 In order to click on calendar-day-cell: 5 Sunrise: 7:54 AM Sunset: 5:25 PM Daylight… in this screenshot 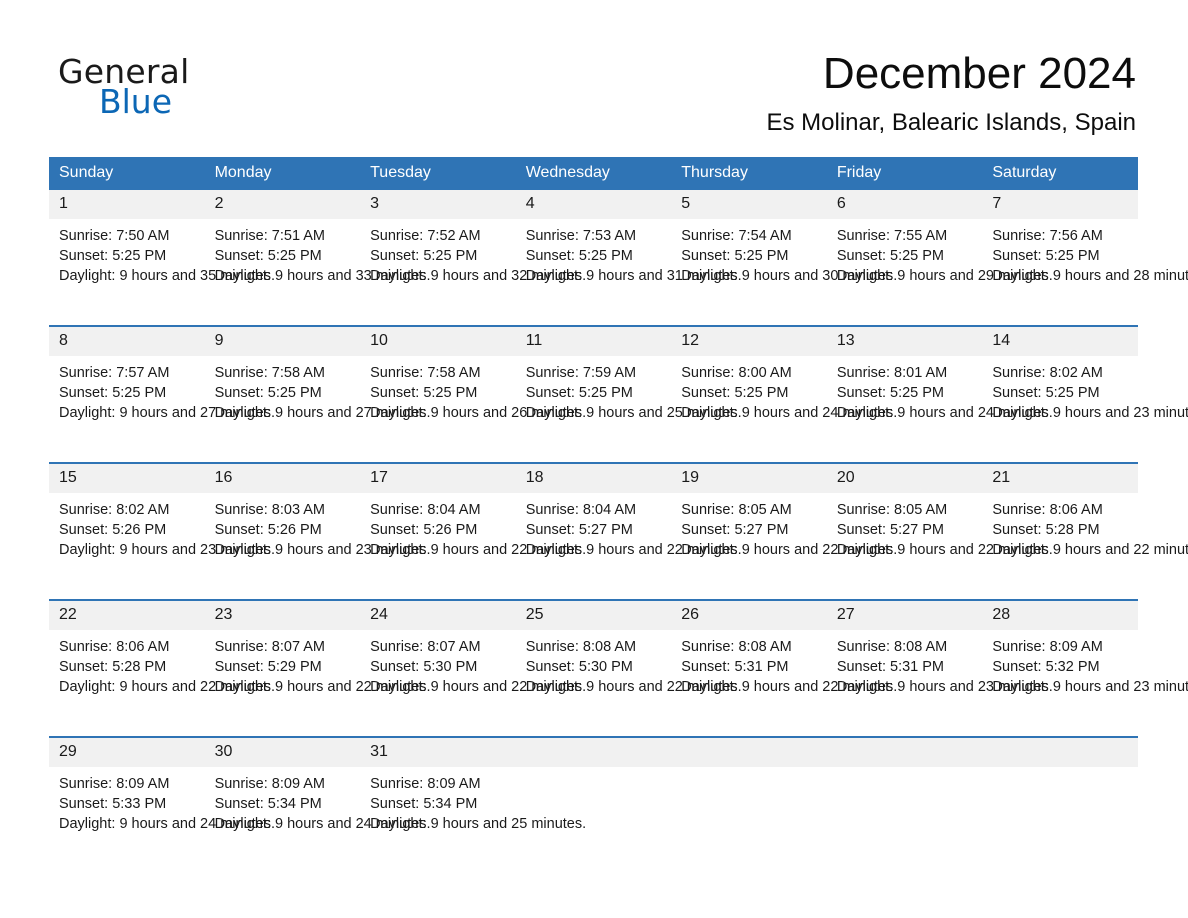, I will do `click(784, 258)`.